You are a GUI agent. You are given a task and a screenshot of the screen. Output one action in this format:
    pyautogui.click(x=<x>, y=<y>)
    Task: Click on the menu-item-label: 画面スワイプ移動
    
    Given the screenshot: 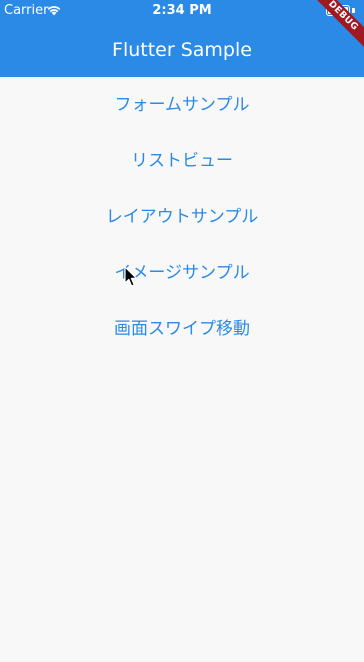 What is the action you would take?
    pyautogui.click(x=182, y=329)
    